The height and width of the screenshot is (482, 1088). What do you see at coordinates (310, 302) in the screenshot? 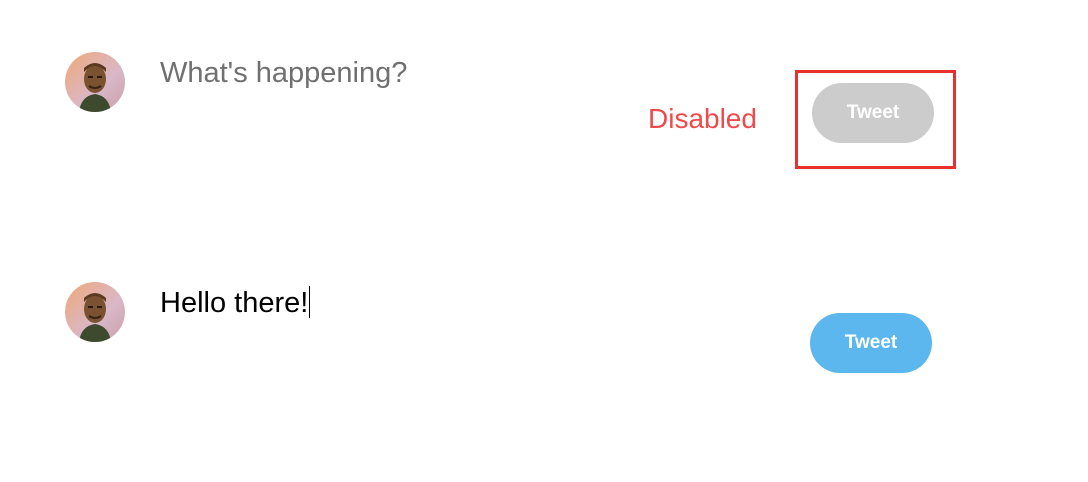
I see `text-caret` at bounding box center [310, 302].